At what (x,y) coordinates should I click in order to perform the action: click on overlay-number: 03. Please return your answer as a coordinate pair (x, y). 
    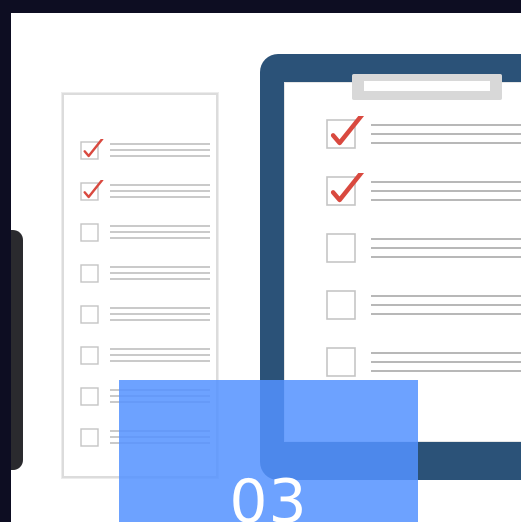
    Looking at the image, I should click on (268, 494).